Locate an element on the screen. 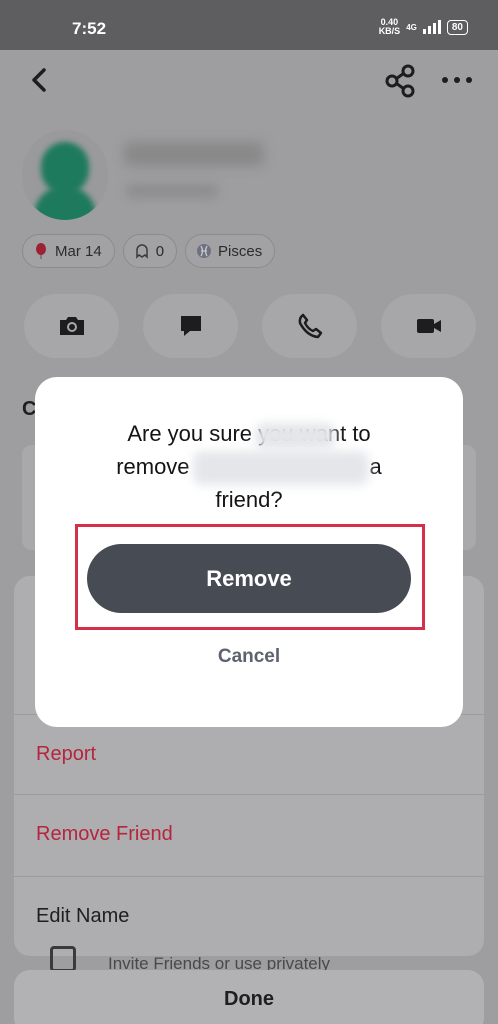 This screenshot has width=498, height=1024. zodiac-chip: Pisces is located at coordinates (230, 251).